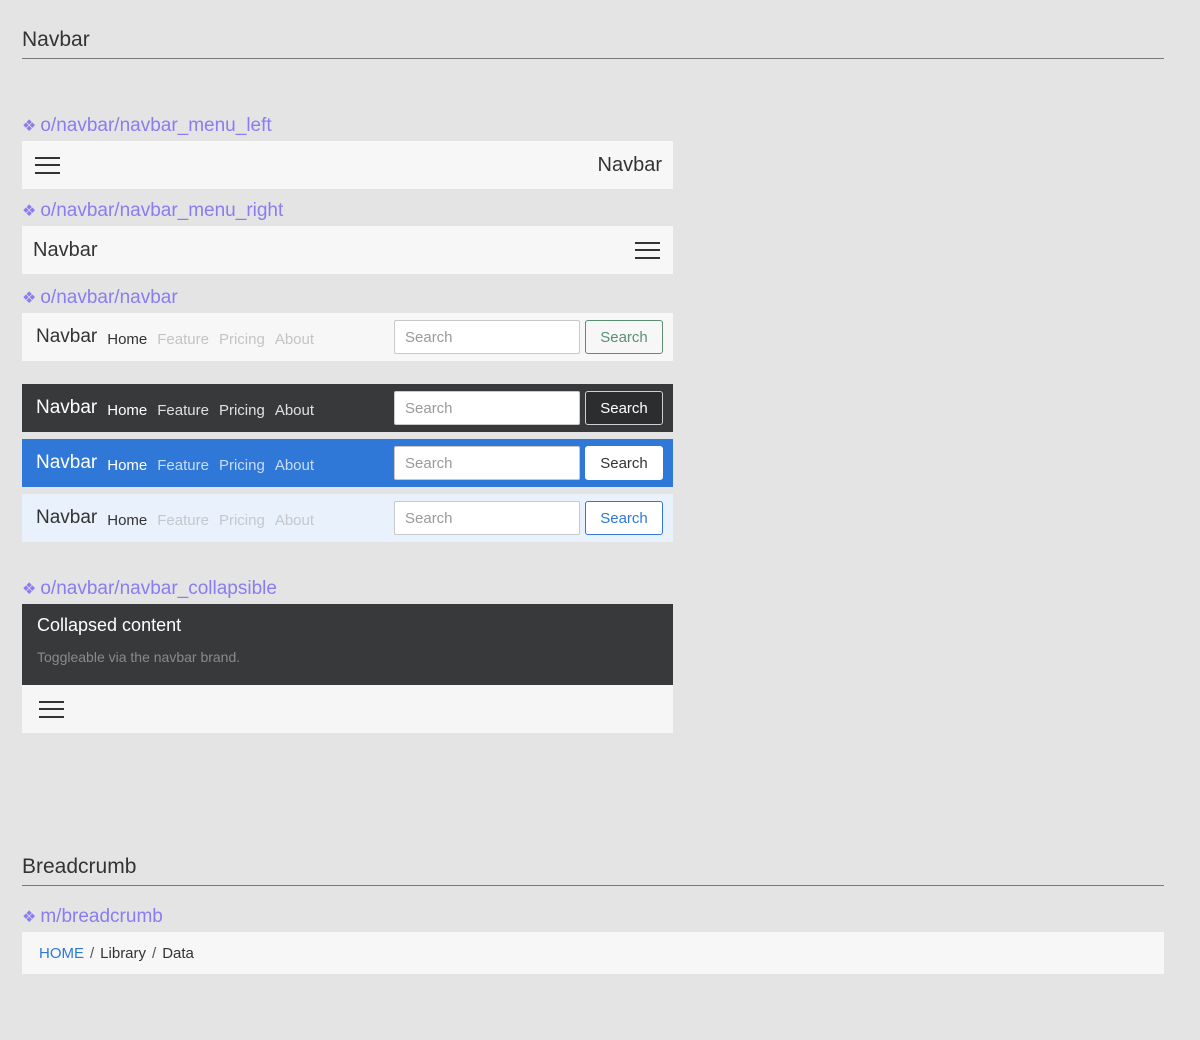 This screenshot has height=1040, width=1200. What do you see at coordinates (178, 953) in the screenshot?
I see `breadcrumb-item-data: Data` at bounding box center [178, 953].